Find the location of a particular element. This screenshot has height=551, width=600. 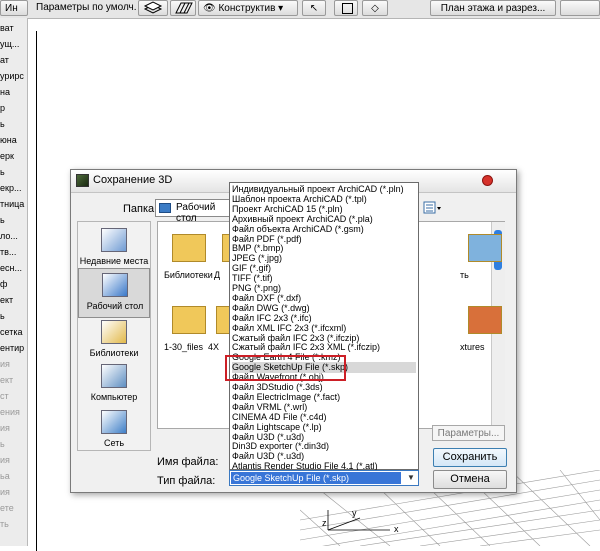

view-mode-dropdown: 👁 Конструктив ▾ is located at coordinates (248, 8).